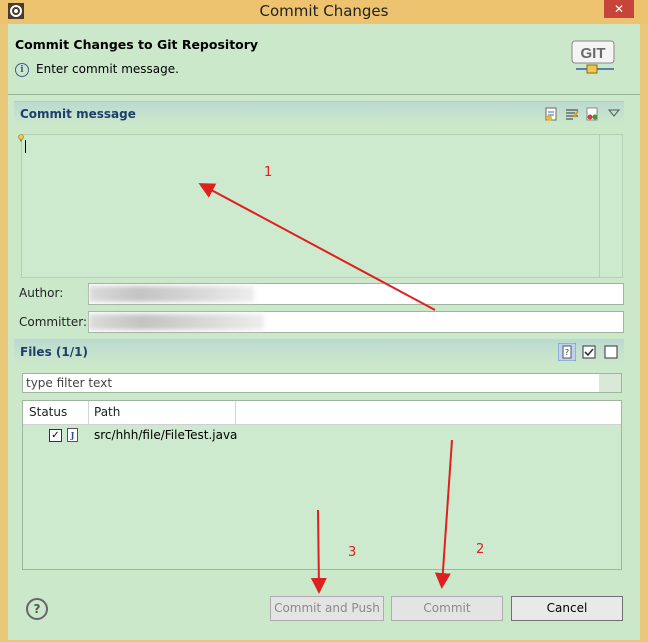 The height and width of the screenshot is (642, 648). Describe the element at coordinates (107, 69) in the screenshot. I see `dialog-message: Enter commit message.` at that location.